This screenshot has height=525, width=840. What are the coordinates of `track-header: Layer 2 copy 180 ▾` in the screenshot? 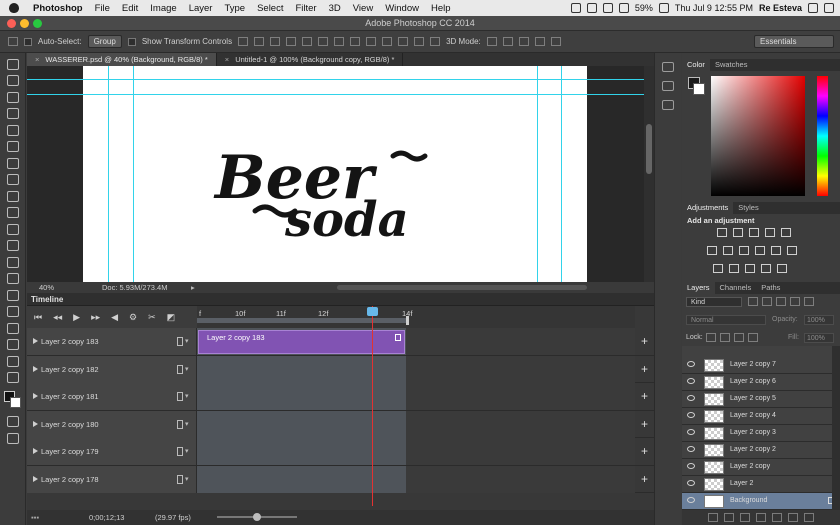 It's located at (112, 424).